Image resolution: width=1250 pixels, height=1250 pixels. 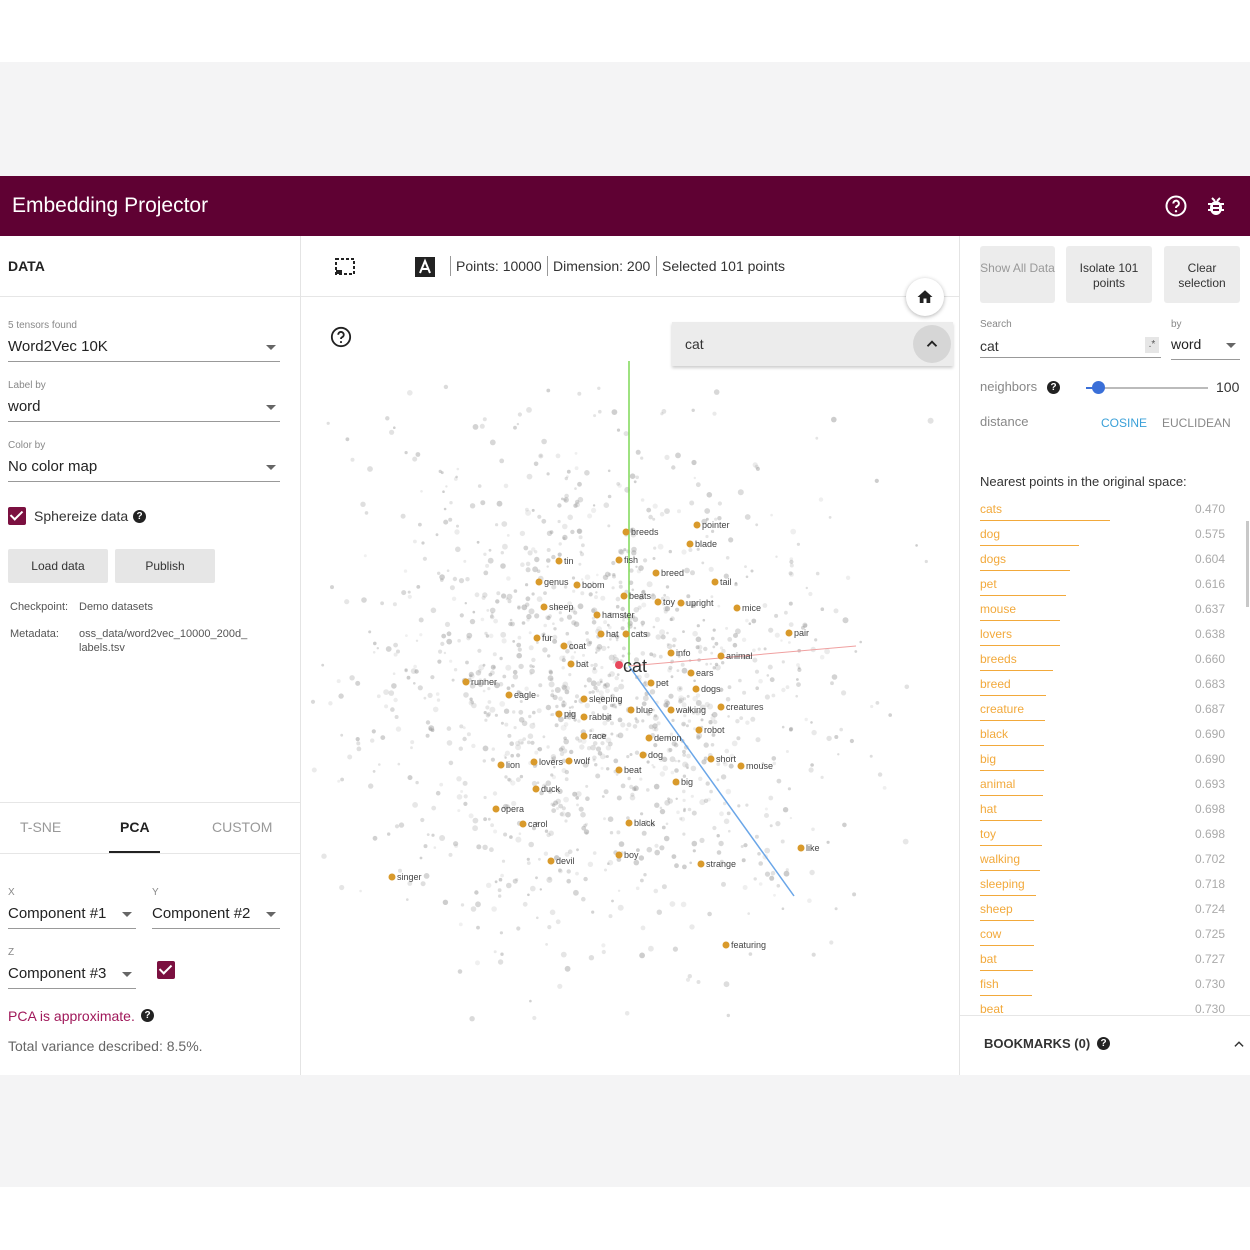 I want to click on nearest-point-row: big 0.690, so click(x=1102, y=762).